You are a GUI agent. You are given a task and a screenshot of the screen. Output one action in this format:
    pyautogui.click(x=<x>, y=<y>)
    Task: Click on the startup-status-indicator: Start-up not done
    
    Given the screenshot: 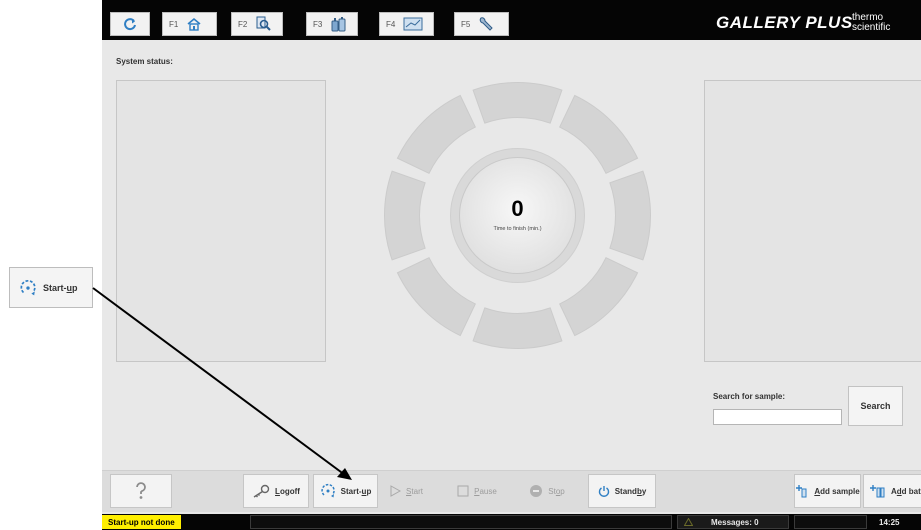 What is the action you would take?
    pyautogui.click(x=141, y=522)
    